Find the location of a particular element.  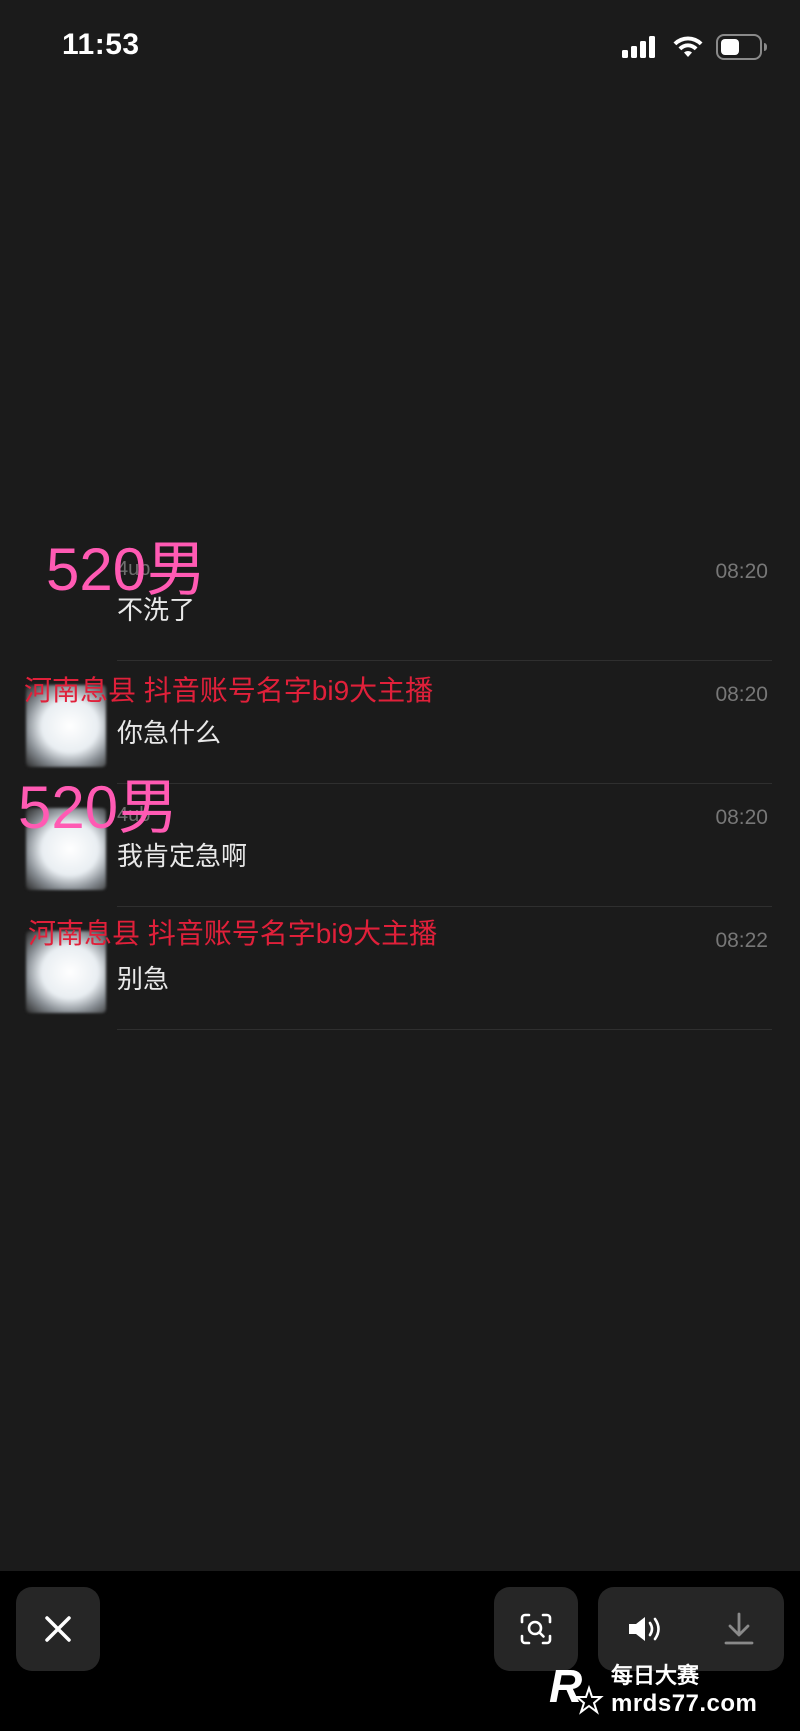

svg-text: R is located at coordinates (565, 1686).